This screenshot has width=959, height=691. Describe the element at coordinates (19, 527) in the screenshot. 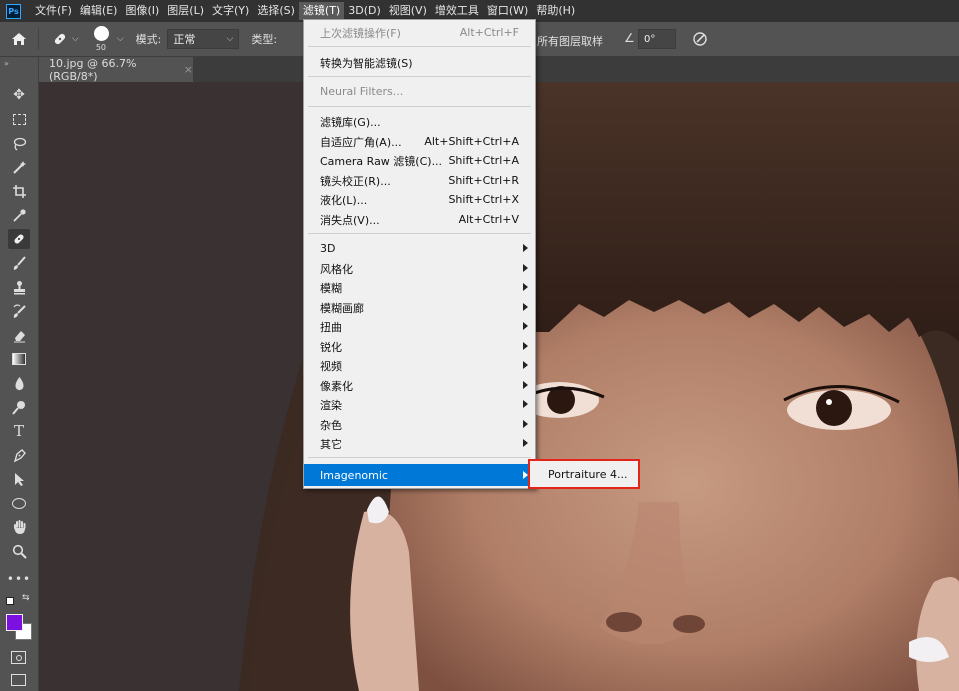

I see `hand-tool-icon` at that location.